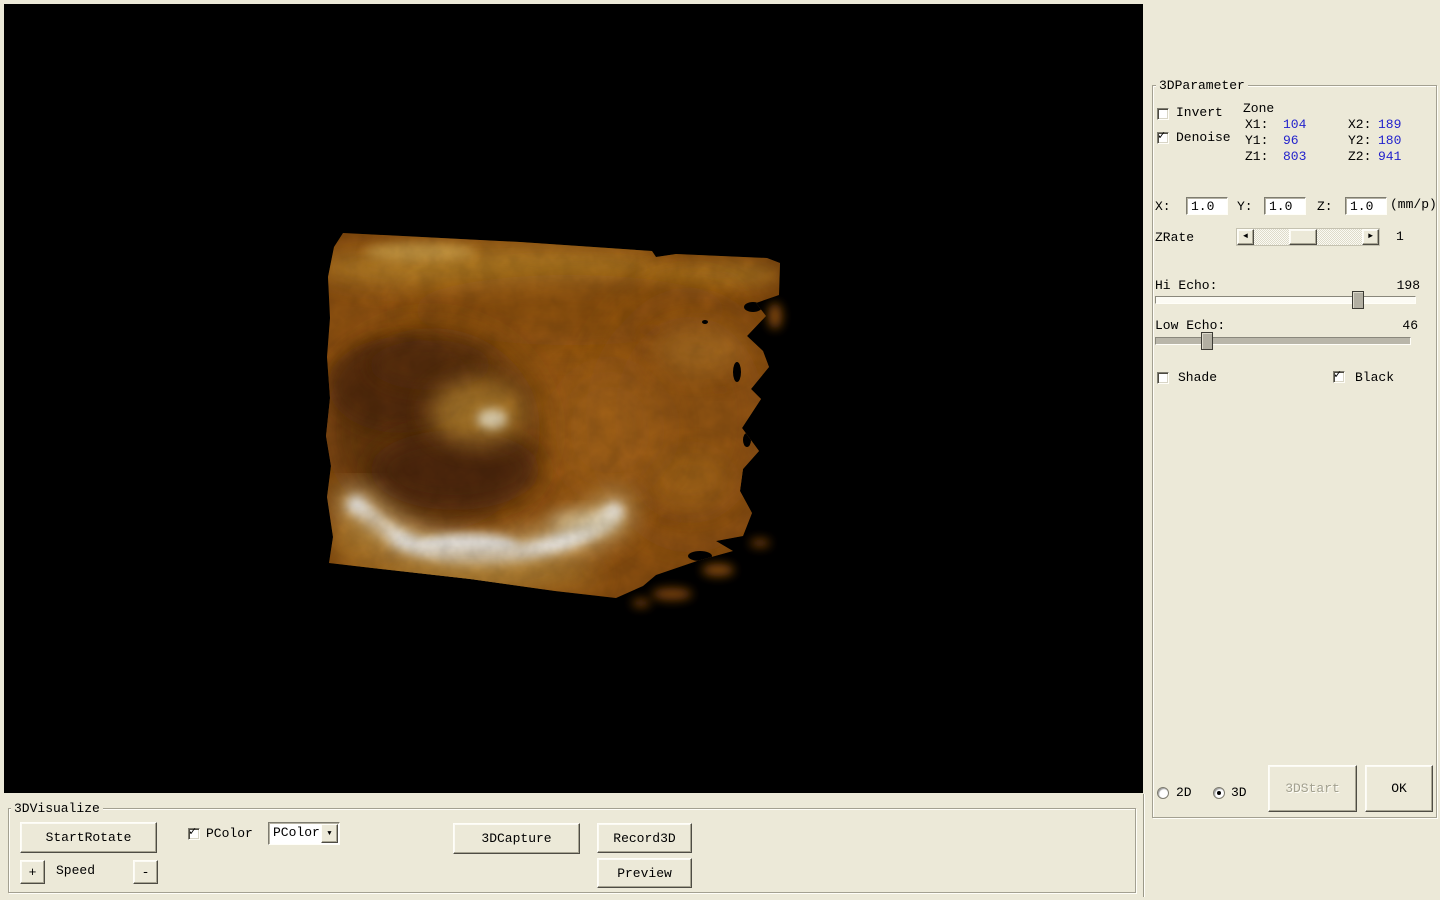  Describe the element at coordinates (1285, 206) in the screenshot. I see `scale-y-input` at that location.